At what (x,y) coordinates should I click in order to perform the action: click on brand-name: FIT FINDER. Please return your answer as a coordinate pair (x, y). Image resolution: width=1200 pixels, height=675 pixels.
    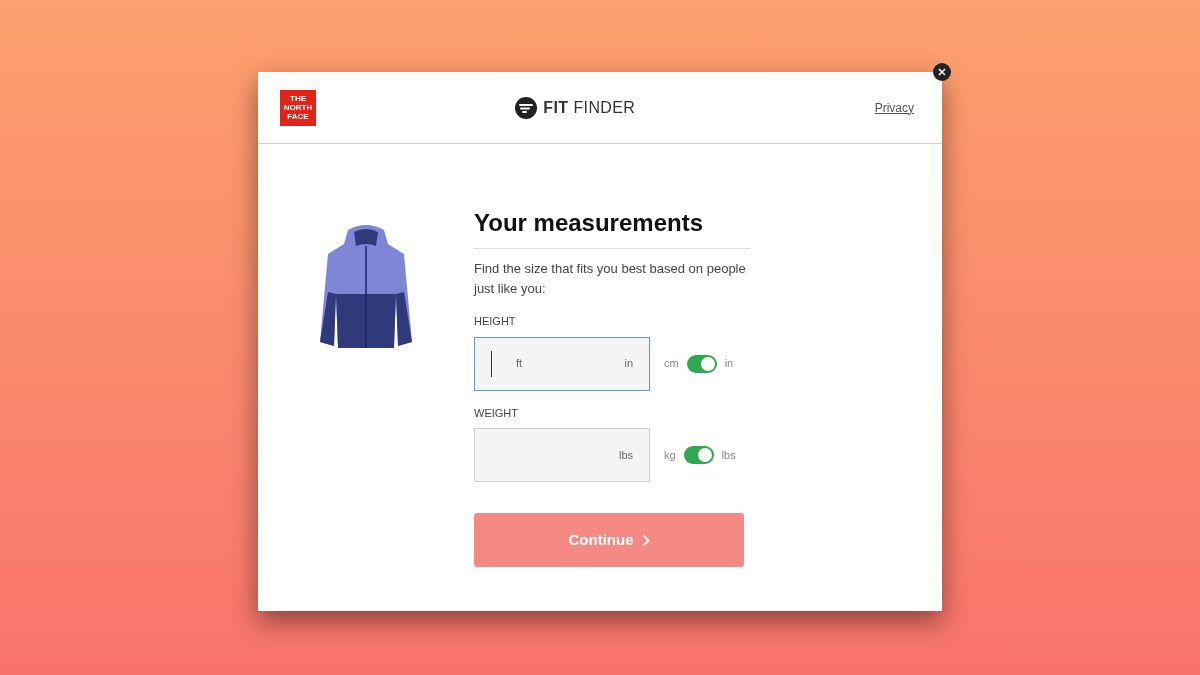
    Looking at the image, I should click on (589, 107).